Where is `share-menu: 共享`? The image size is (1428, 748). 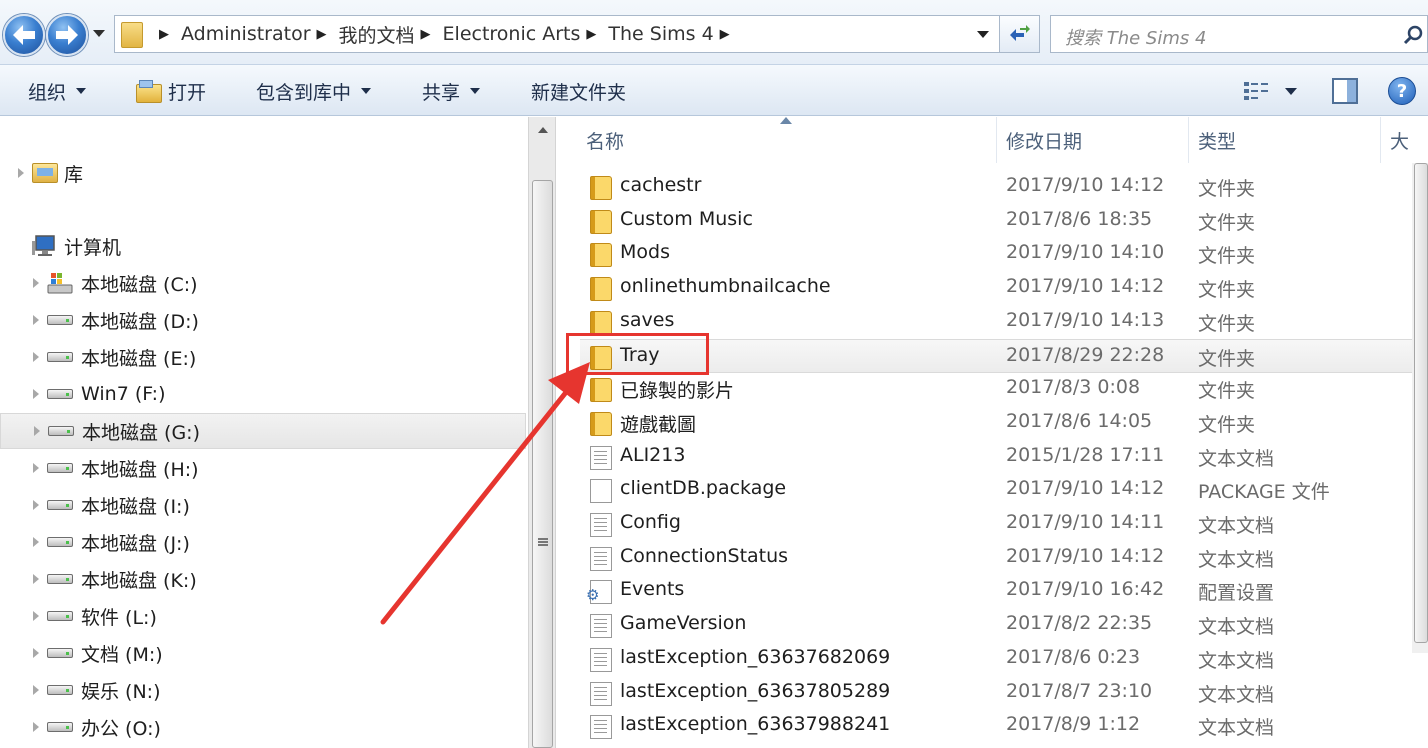
share-menu: 共享 is located at coordinates (451, 91).